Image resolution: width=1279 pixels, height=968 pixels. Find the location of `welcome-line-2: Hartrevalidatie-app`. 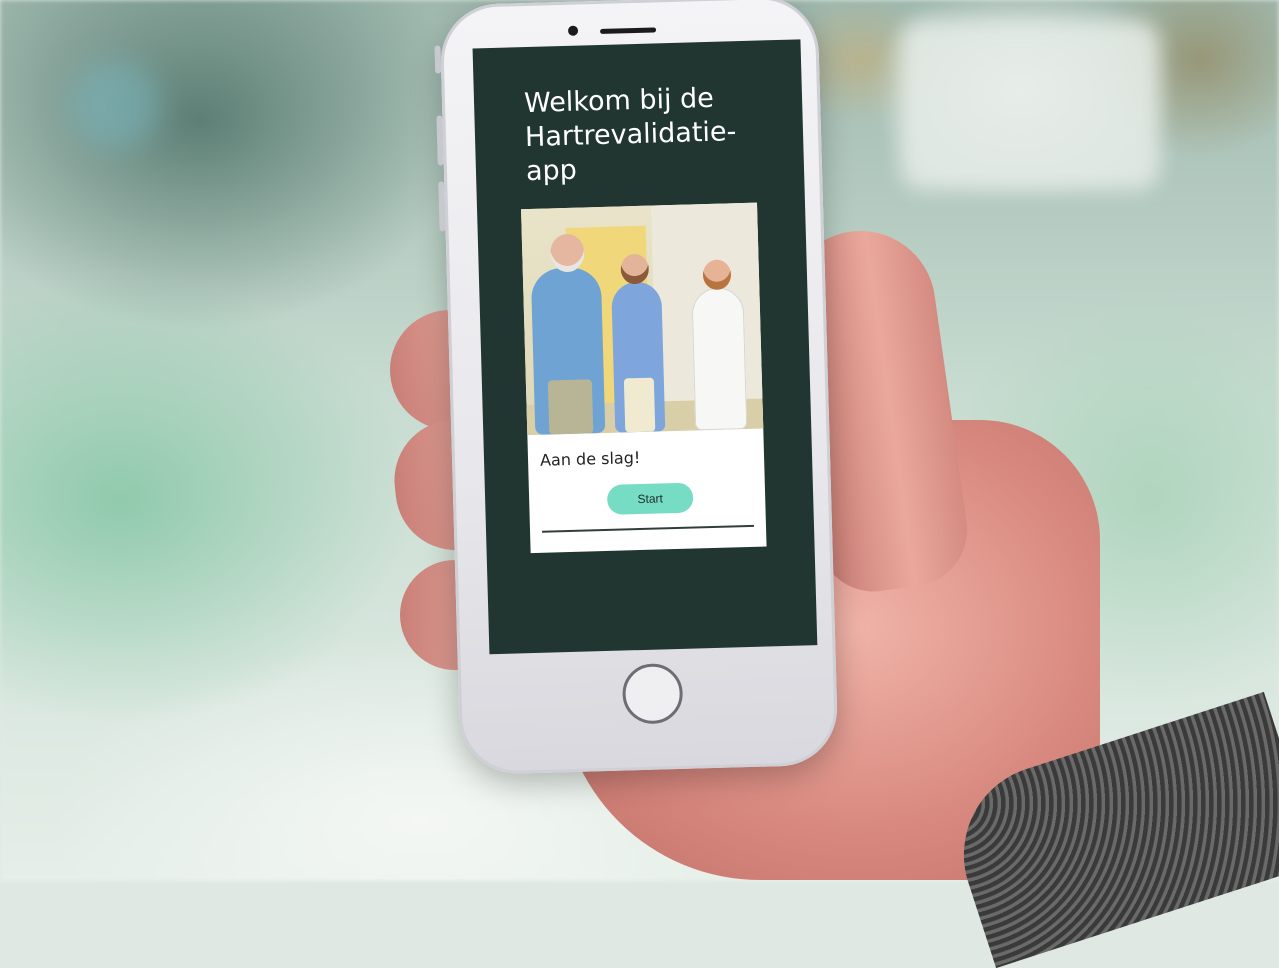

welcome-line-2: Hartrevalidatie-app is located at coordinates (630, 152).